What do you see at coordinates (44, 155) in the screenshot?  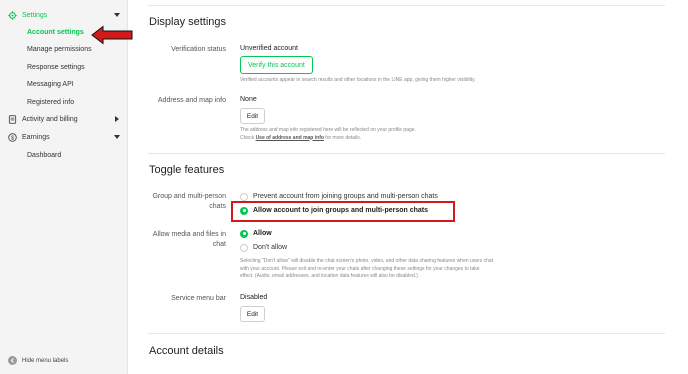 I see `sidebar-item-dashboard: Dashboard` at bounding box center [44, 155].